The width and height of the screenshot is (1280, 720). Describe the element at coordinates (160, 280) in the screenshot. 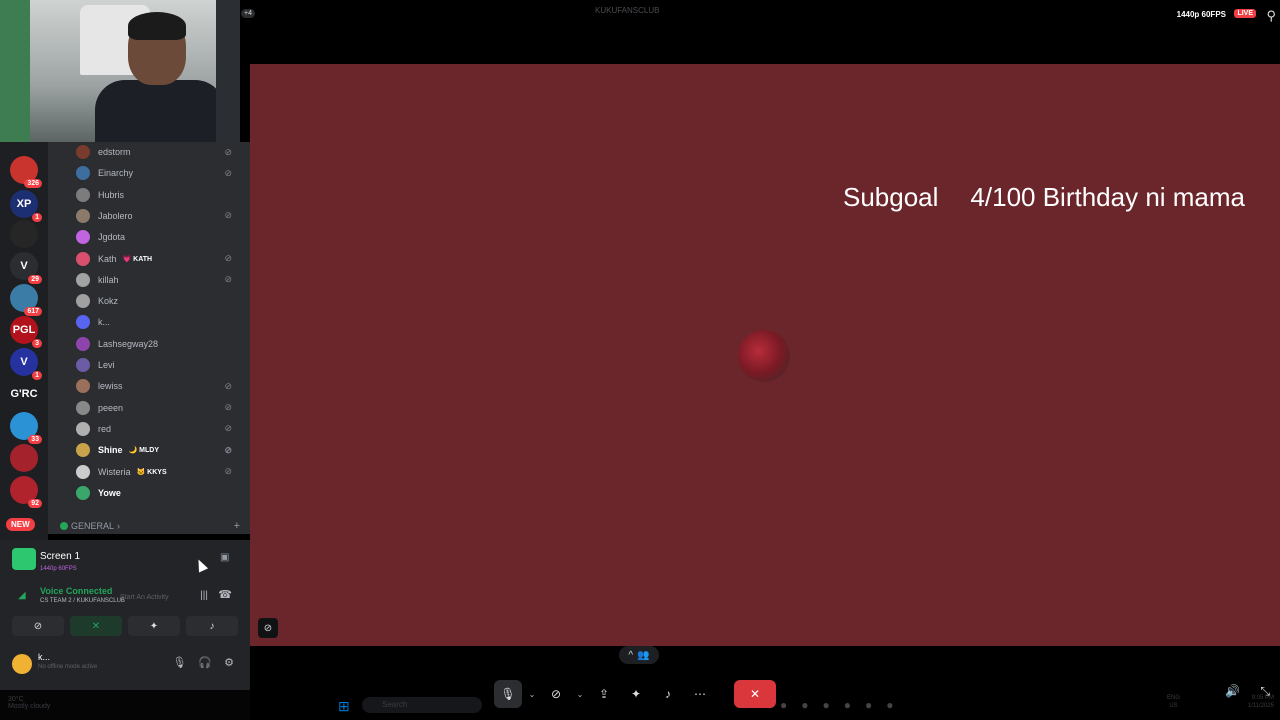

I see `member-item: killah ⊘` at that location.